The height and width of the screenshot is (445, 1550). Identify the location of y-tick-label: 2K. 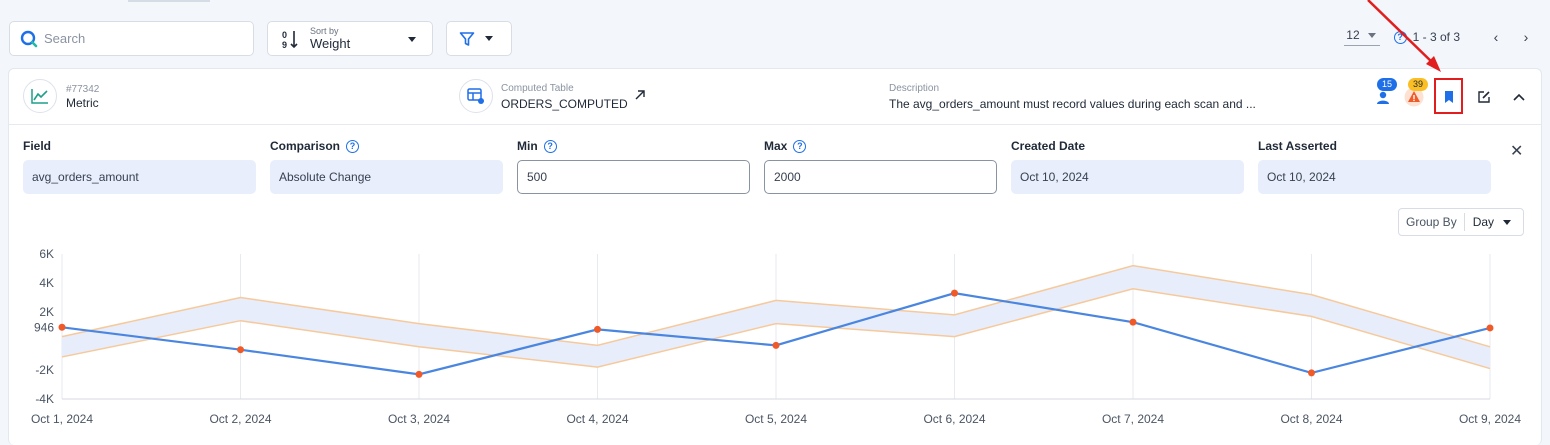
(46, 312).